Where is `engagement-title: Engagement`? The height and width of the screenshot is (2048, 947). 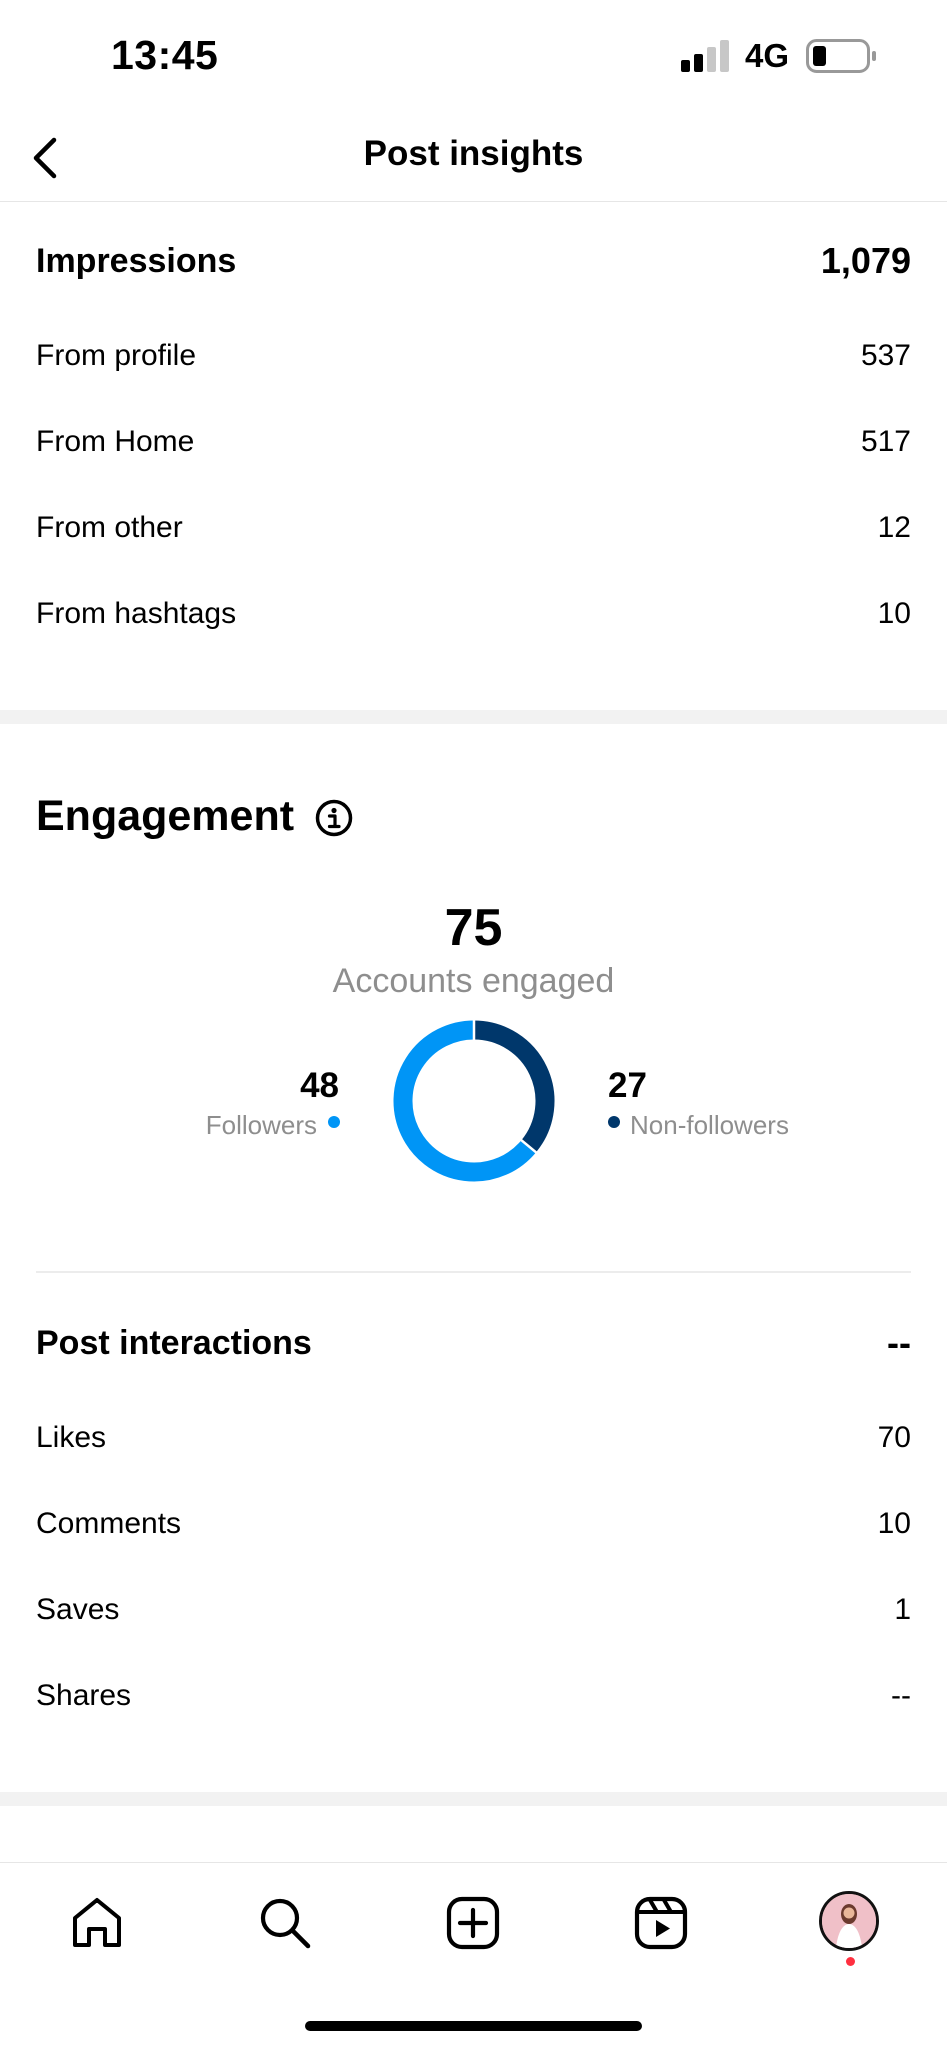 engagement-title: Engagement is located at coordinates (165, 816).